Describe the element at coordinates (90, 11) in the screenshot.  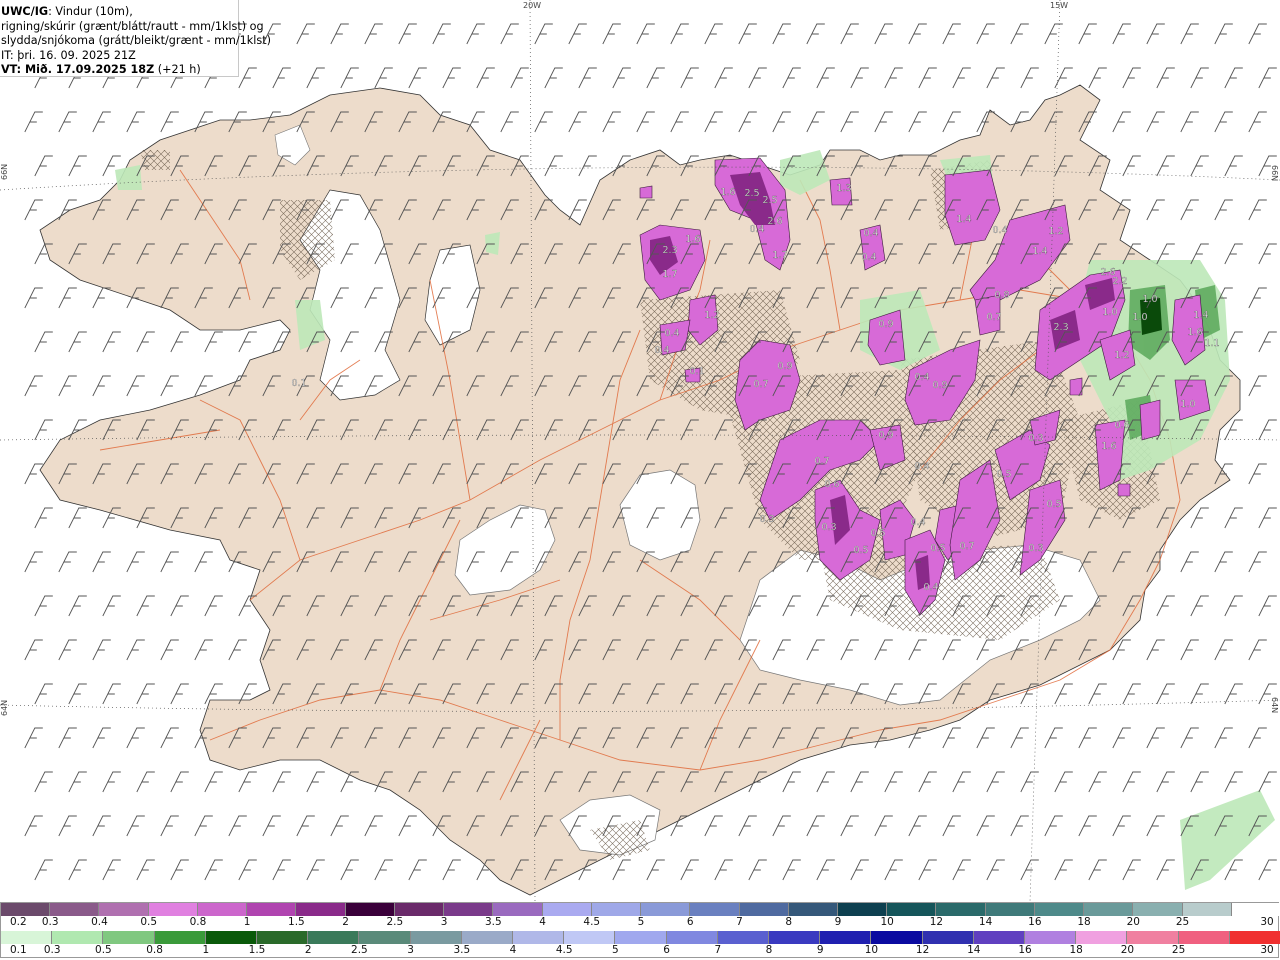
I see `title-rest: : Vindur (10m),` at that location.